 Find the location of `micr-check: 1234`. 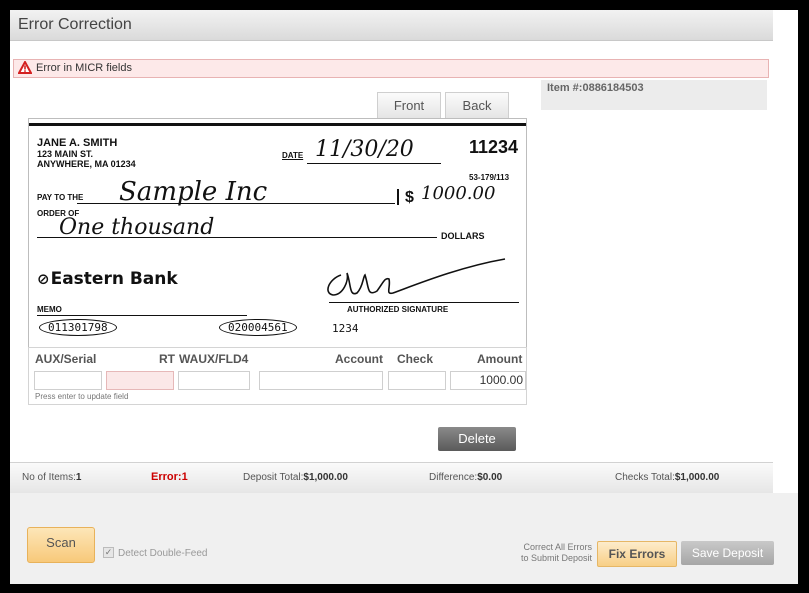

micr-check: 1234 is located at coordinates (345, 328).